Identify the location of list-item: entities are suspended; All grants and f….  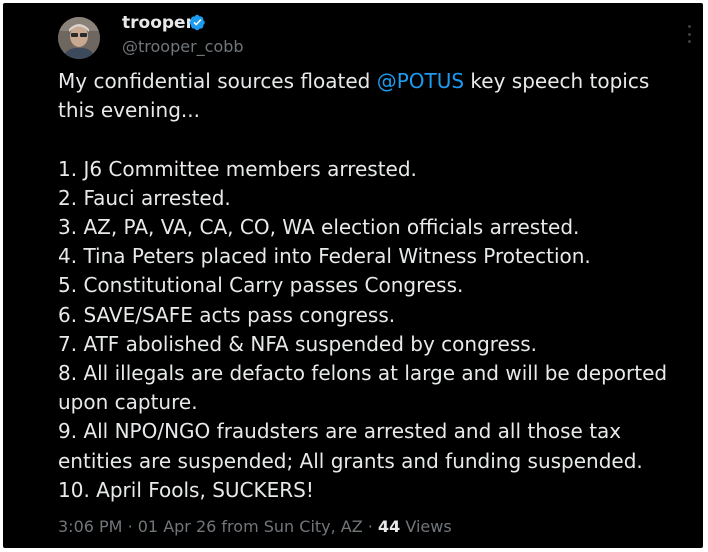
(350, 460).